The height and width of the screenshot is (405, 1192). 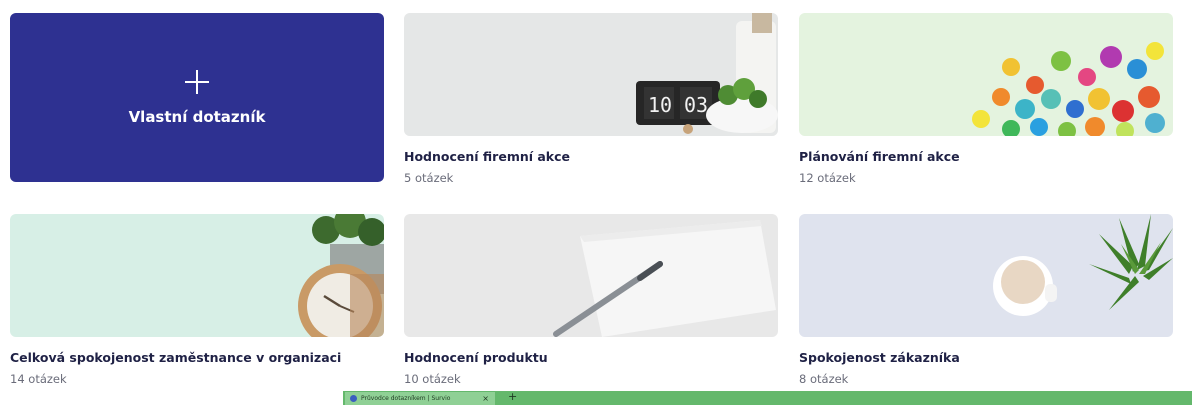 What do you see at coordinates (197, 116) in the screenshot?
I see `custom-questionnaire-label: Vlastní dotazník` at bounding box center [197, 116].